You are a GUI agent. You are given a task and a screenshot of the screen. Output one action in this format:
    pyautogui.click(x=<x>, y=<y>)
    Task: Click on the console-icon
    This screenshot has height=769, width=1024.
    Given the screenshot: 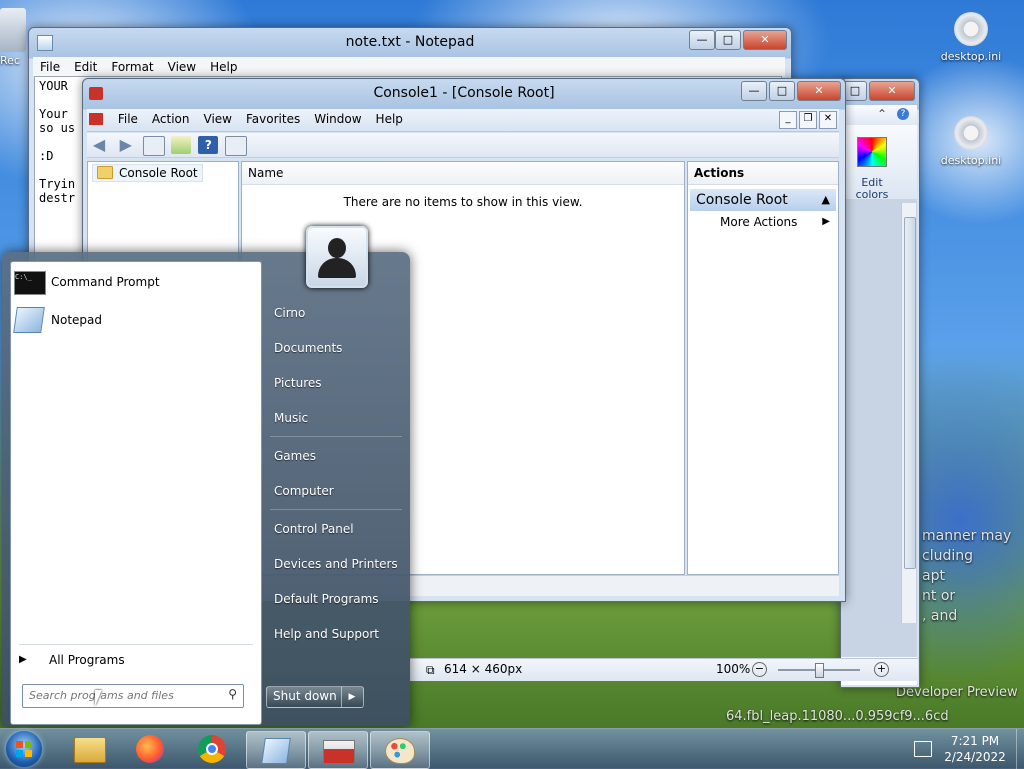 What is the action you would take?
    pyautogui.click(x=96, y=119)
    